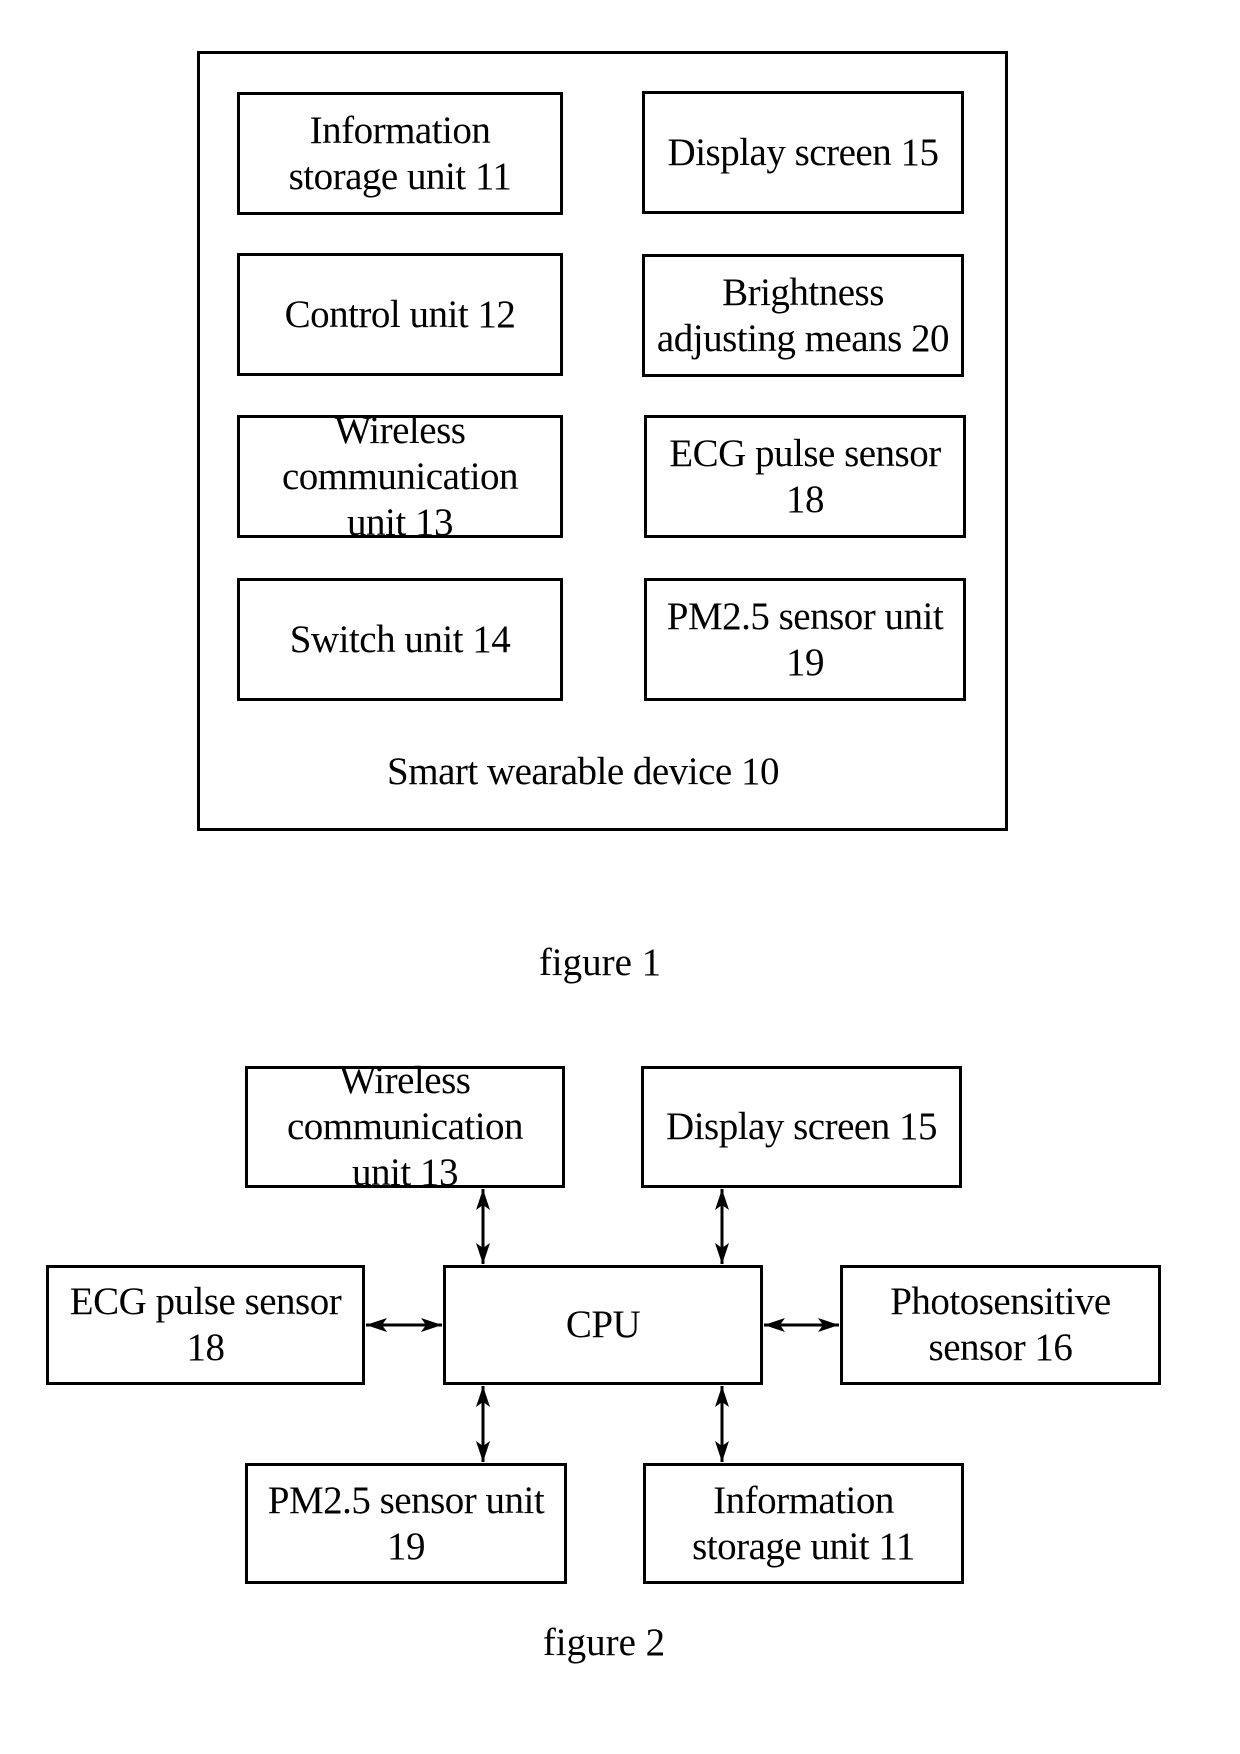 The height and width of the screenshot is (1754, 1240). Describe the element at coordinates (722, 1424) in the screenshot. I see `arrow-cpu-information-storage` at that location.